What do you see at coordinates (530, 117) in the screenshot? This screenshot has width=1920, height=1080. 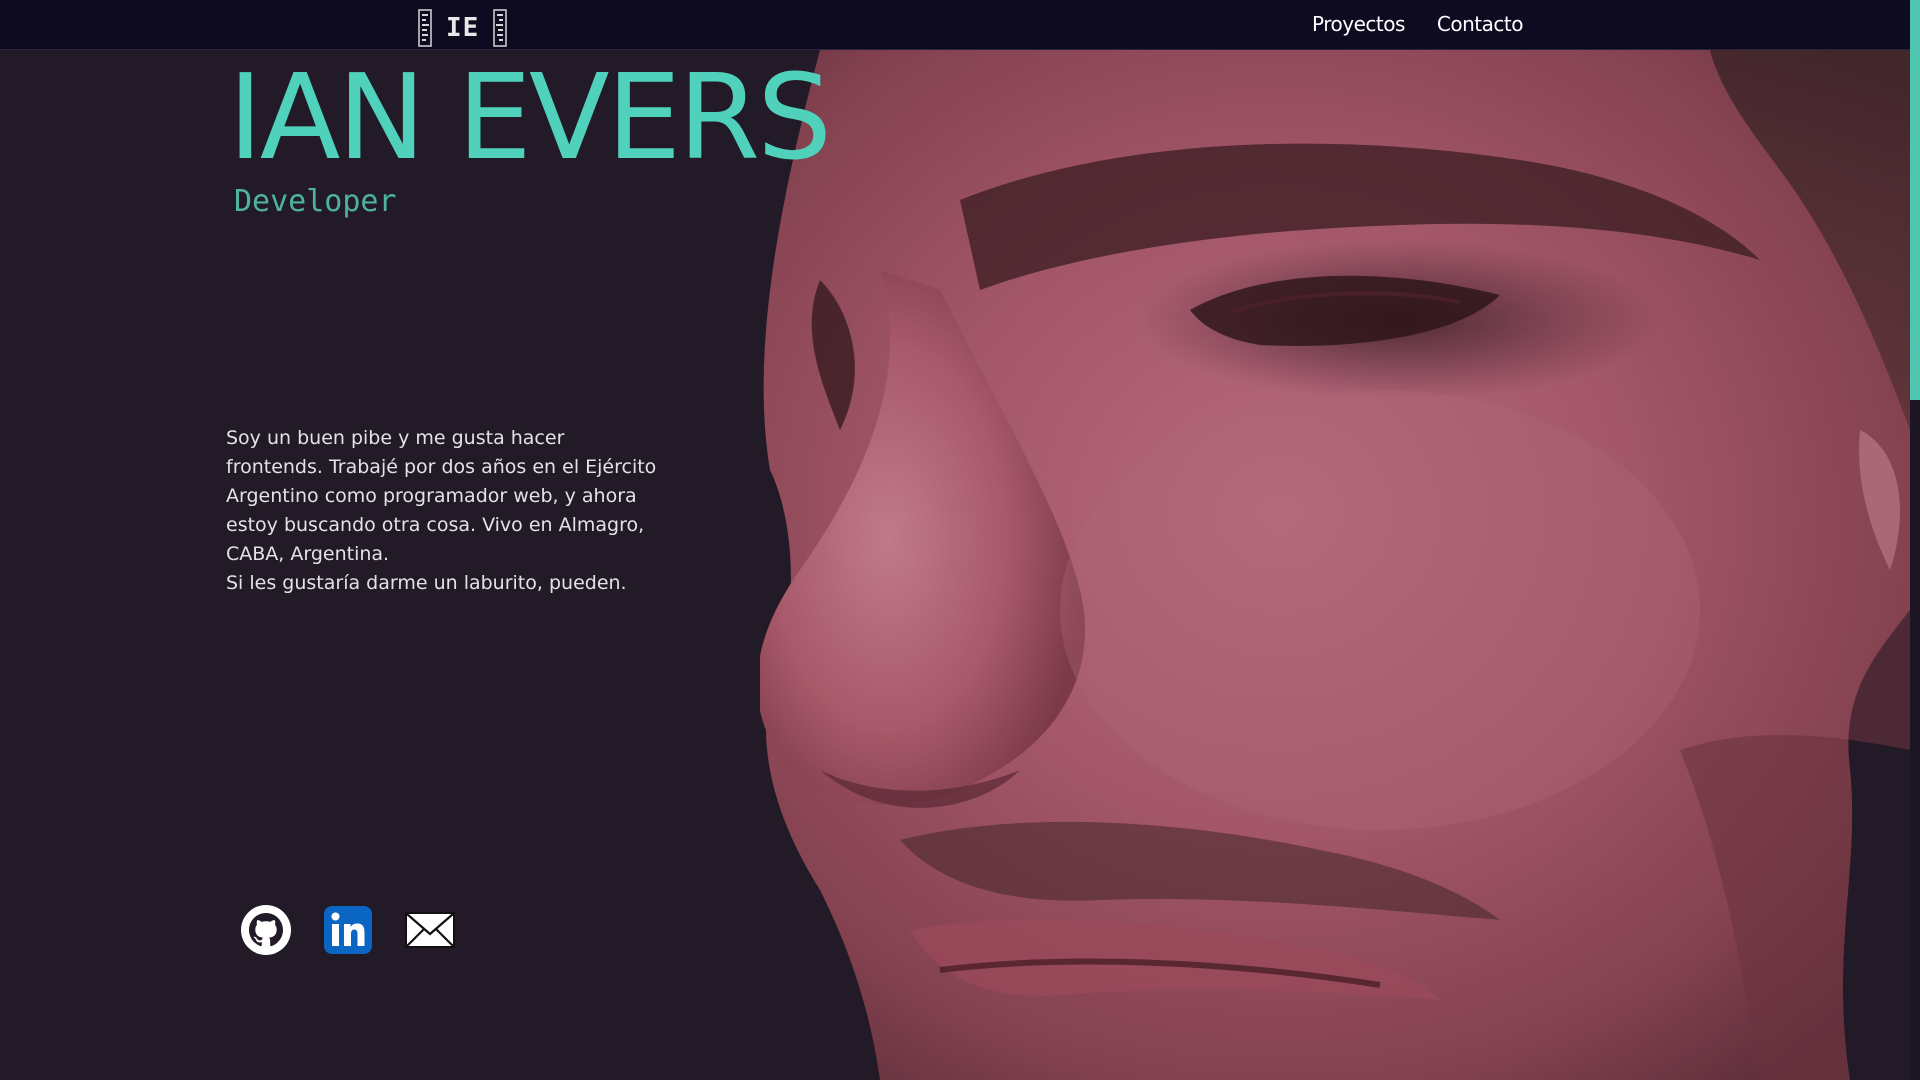 I see `hero-name: IAN EVERS` at bounding box center [530, 117].